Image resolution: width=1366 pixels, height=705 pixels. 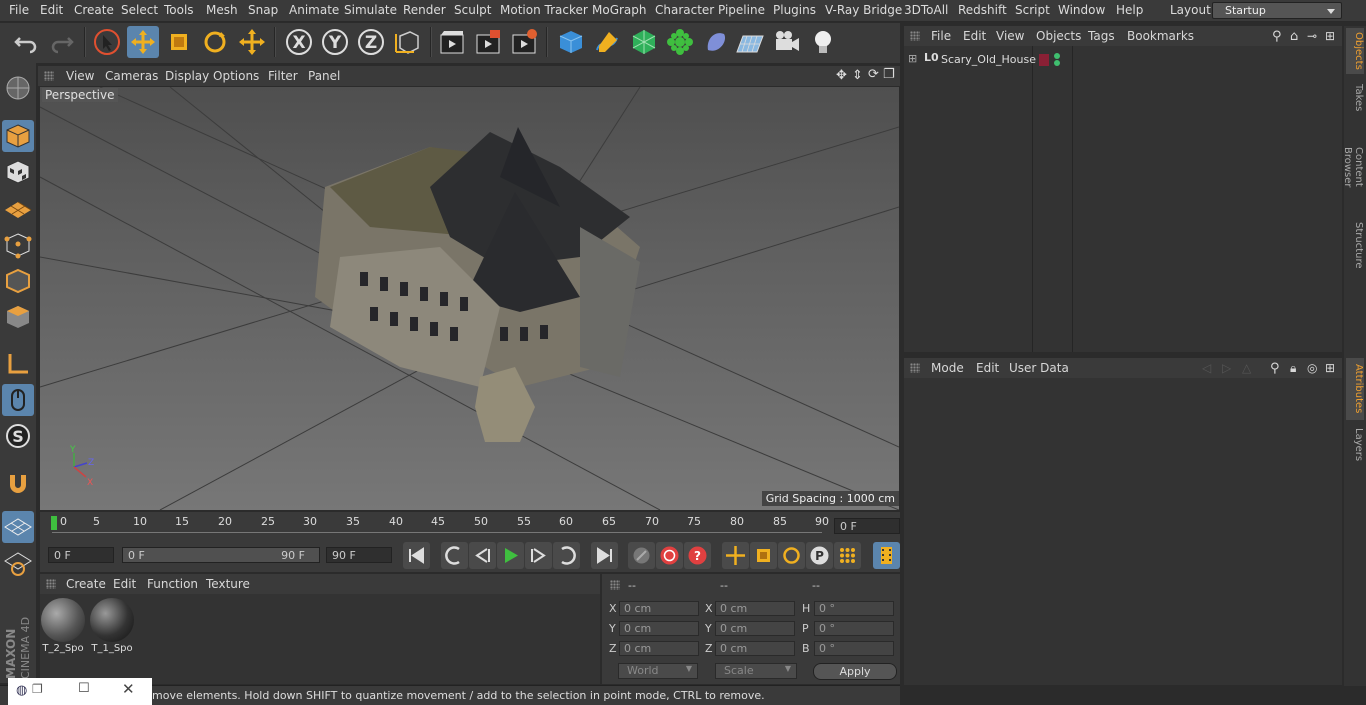 I want to click on menu-tools: Tools, so click(x=179, y=10).